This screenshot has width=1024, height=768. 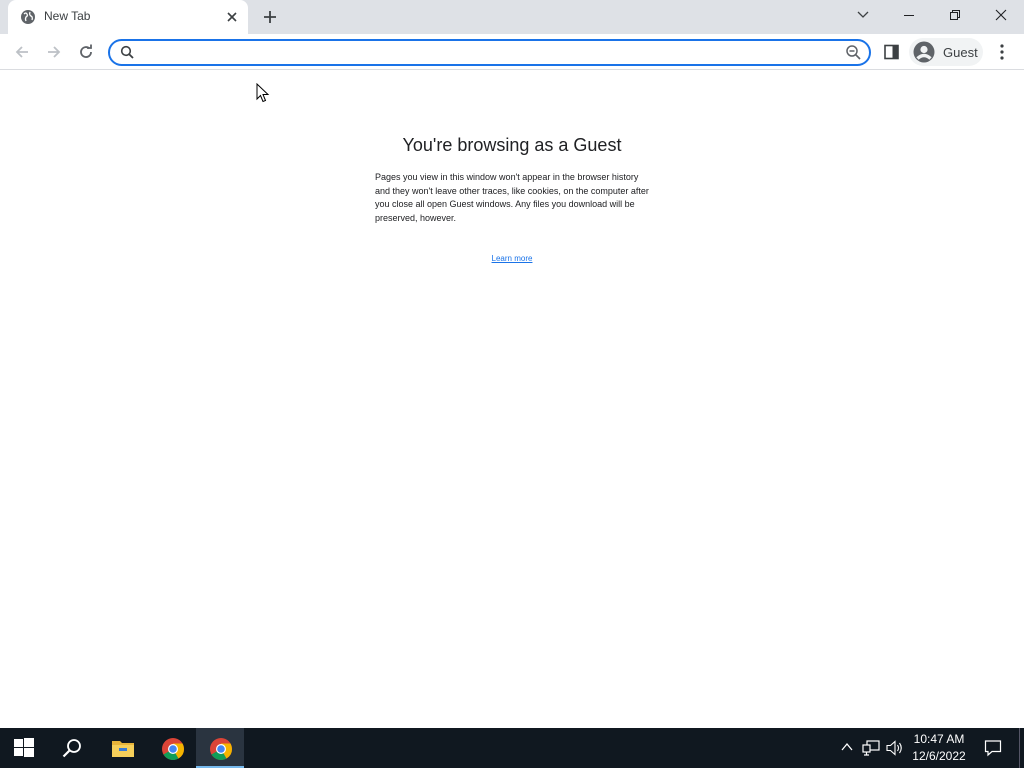 What do you see at coordinates (28, 17) in the screenshot?
I see `globe-icon` at bounding box center [28, 17].